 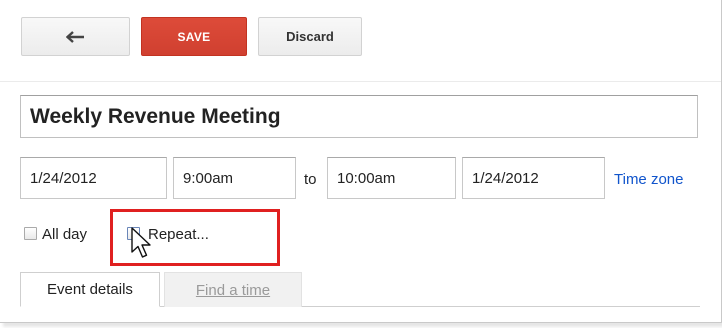 What do you see at coordinates (533, 178) in the screenshot?
I see `end-date-field: 1/24/2012` at bounding box center [533, 178].